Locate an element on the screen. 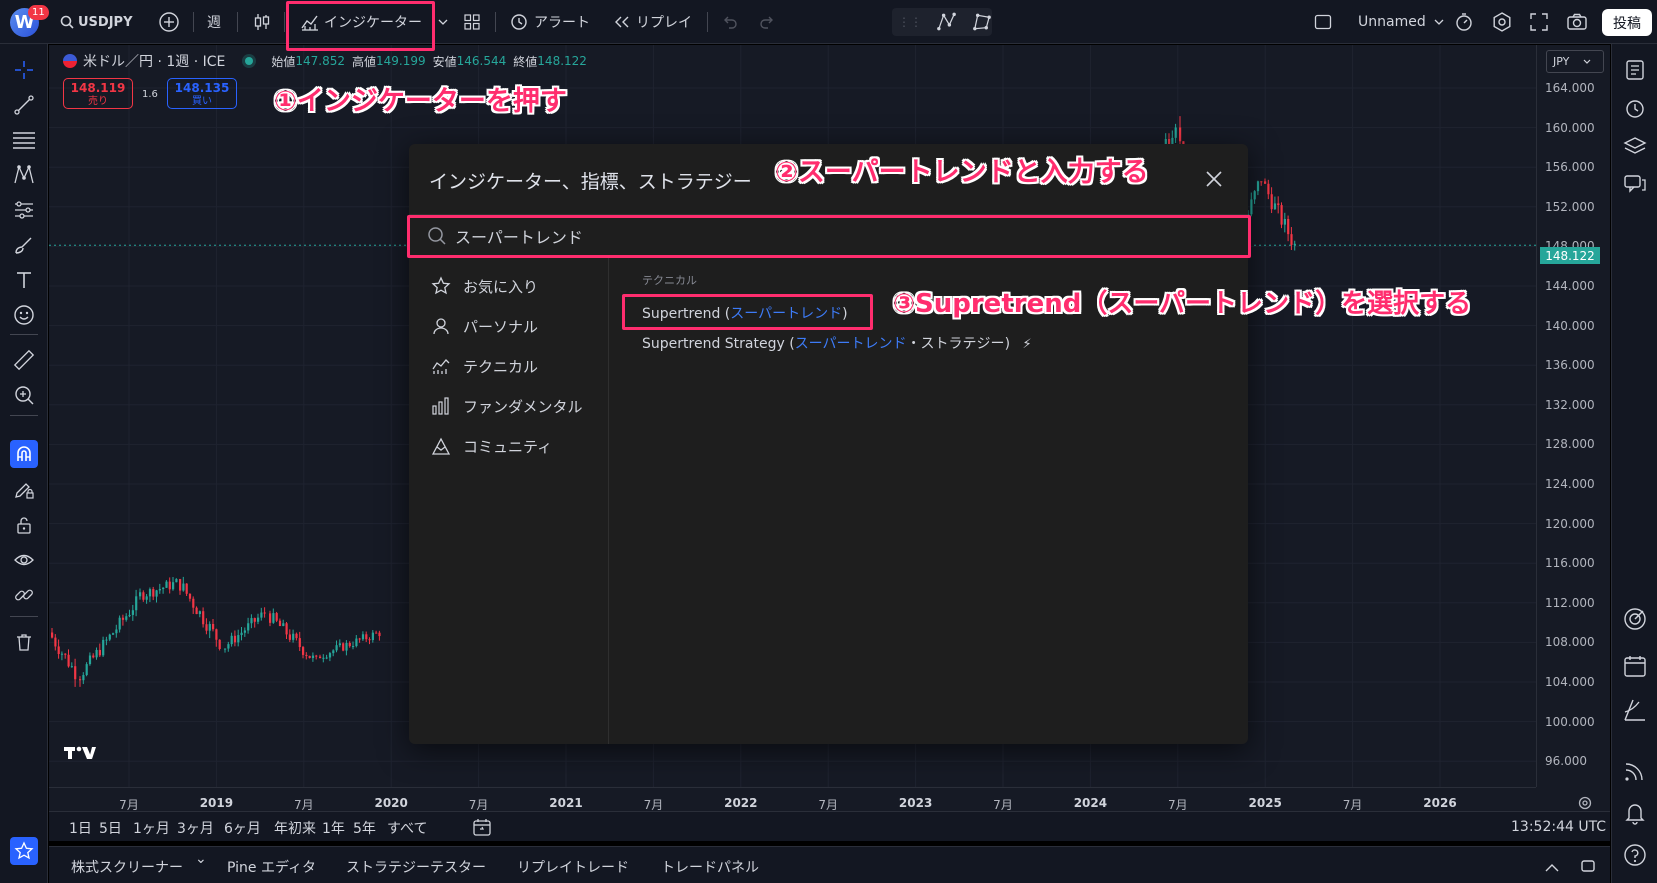  bottom-tab: Pine エディタ is located at coordinates (271, 867).